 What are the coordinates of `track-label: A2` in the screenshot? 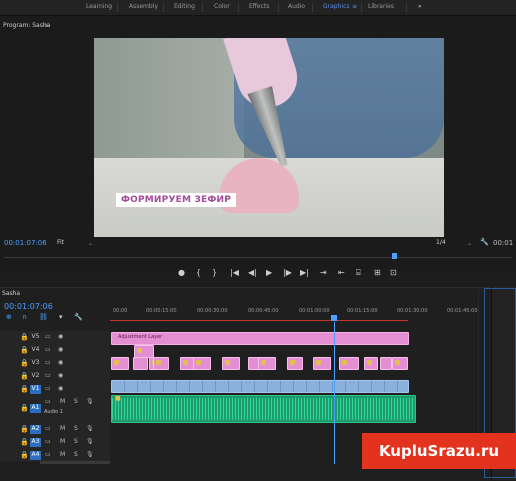 It's located at (35, 429).